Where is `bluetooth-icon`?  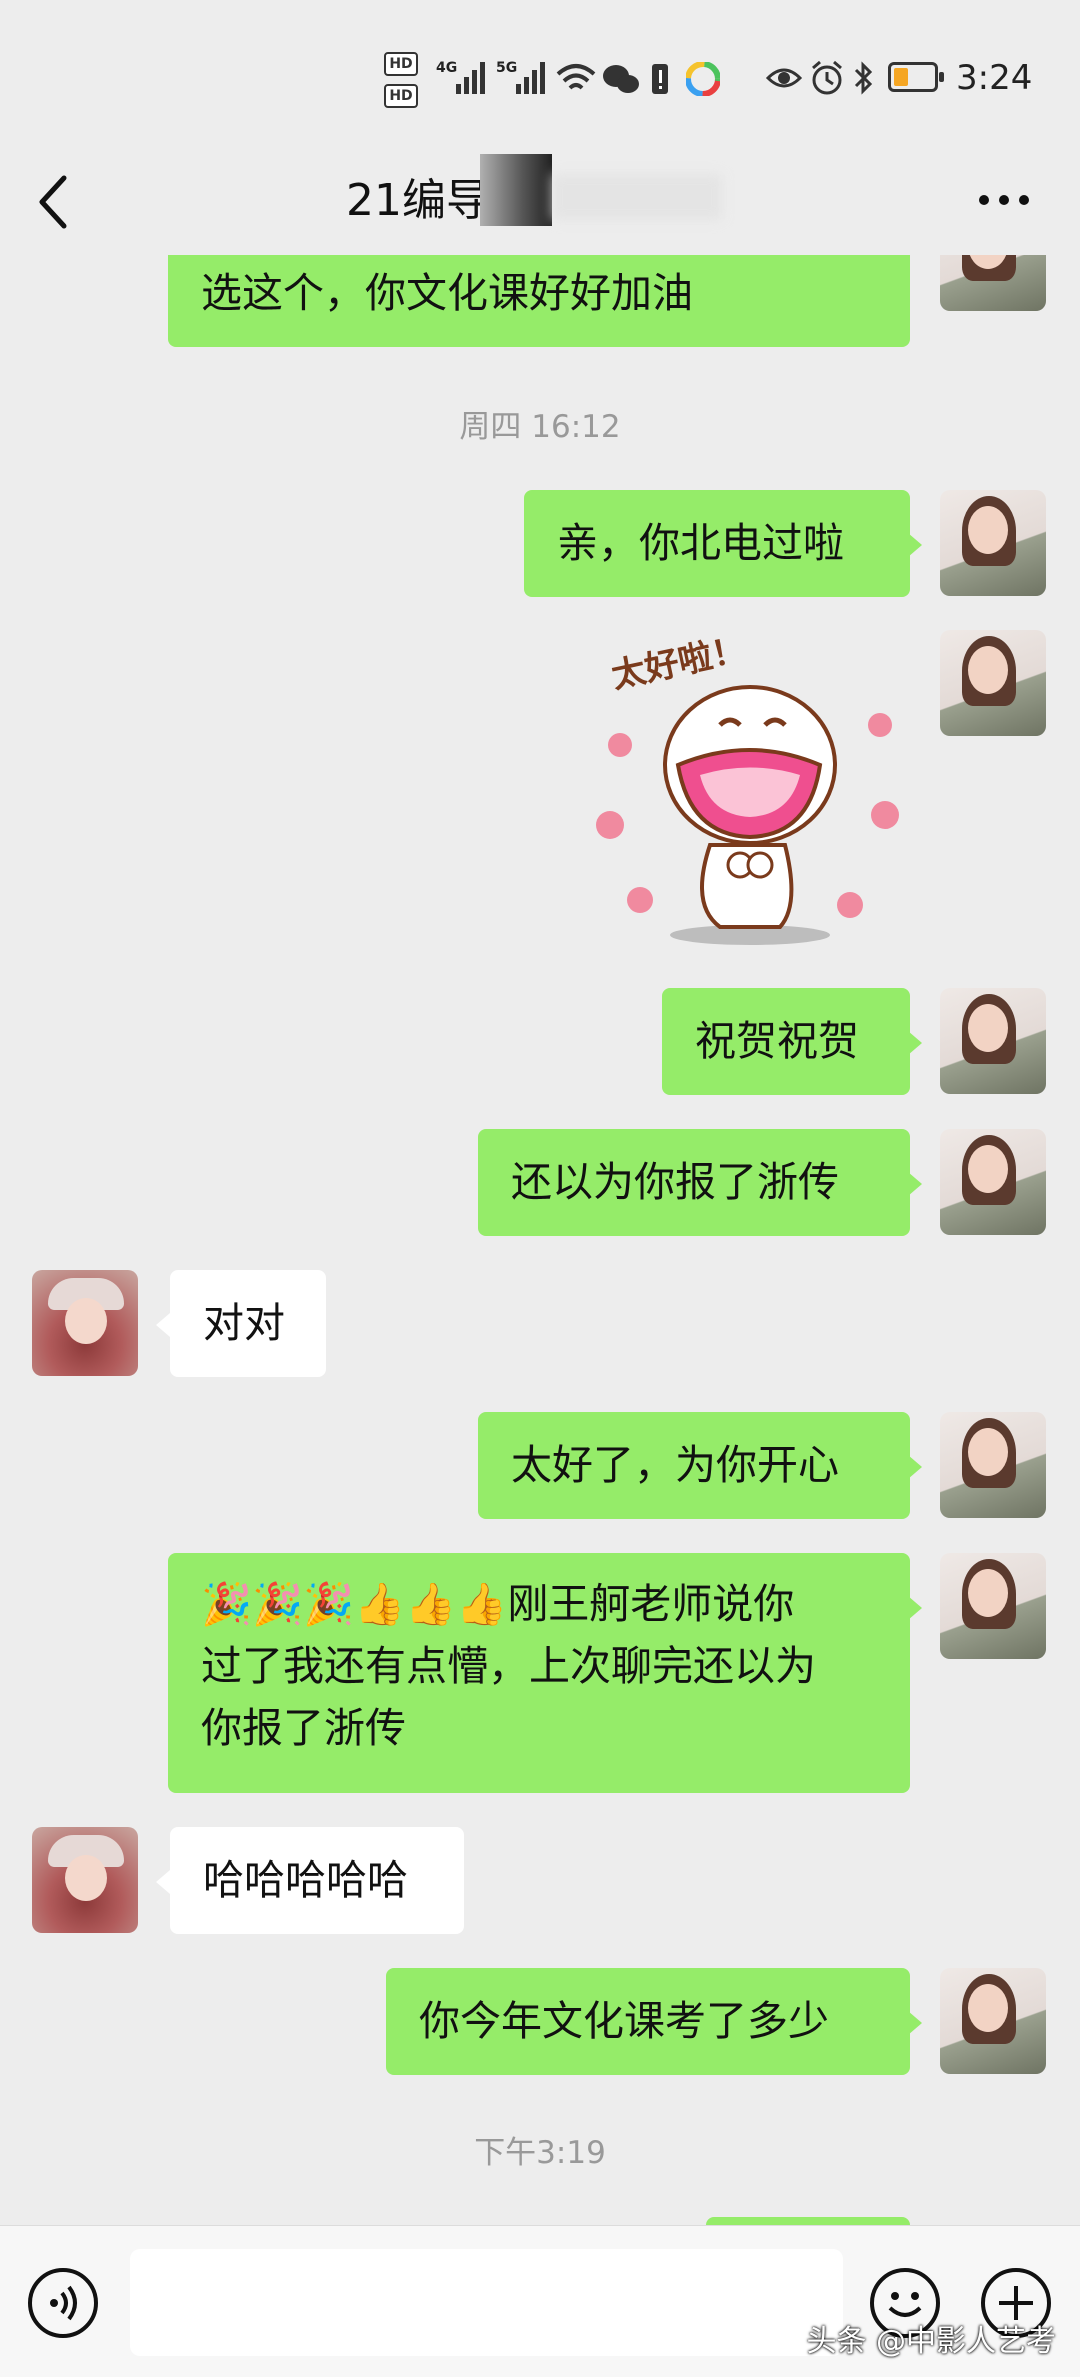
bluetooth-icon is located at coordinates (863, 78).